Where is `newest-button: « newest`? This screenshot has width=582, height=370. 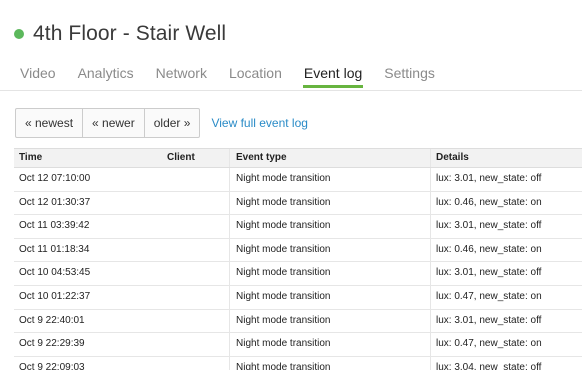
newest-button: « newest is located at coordinates (50, 123).